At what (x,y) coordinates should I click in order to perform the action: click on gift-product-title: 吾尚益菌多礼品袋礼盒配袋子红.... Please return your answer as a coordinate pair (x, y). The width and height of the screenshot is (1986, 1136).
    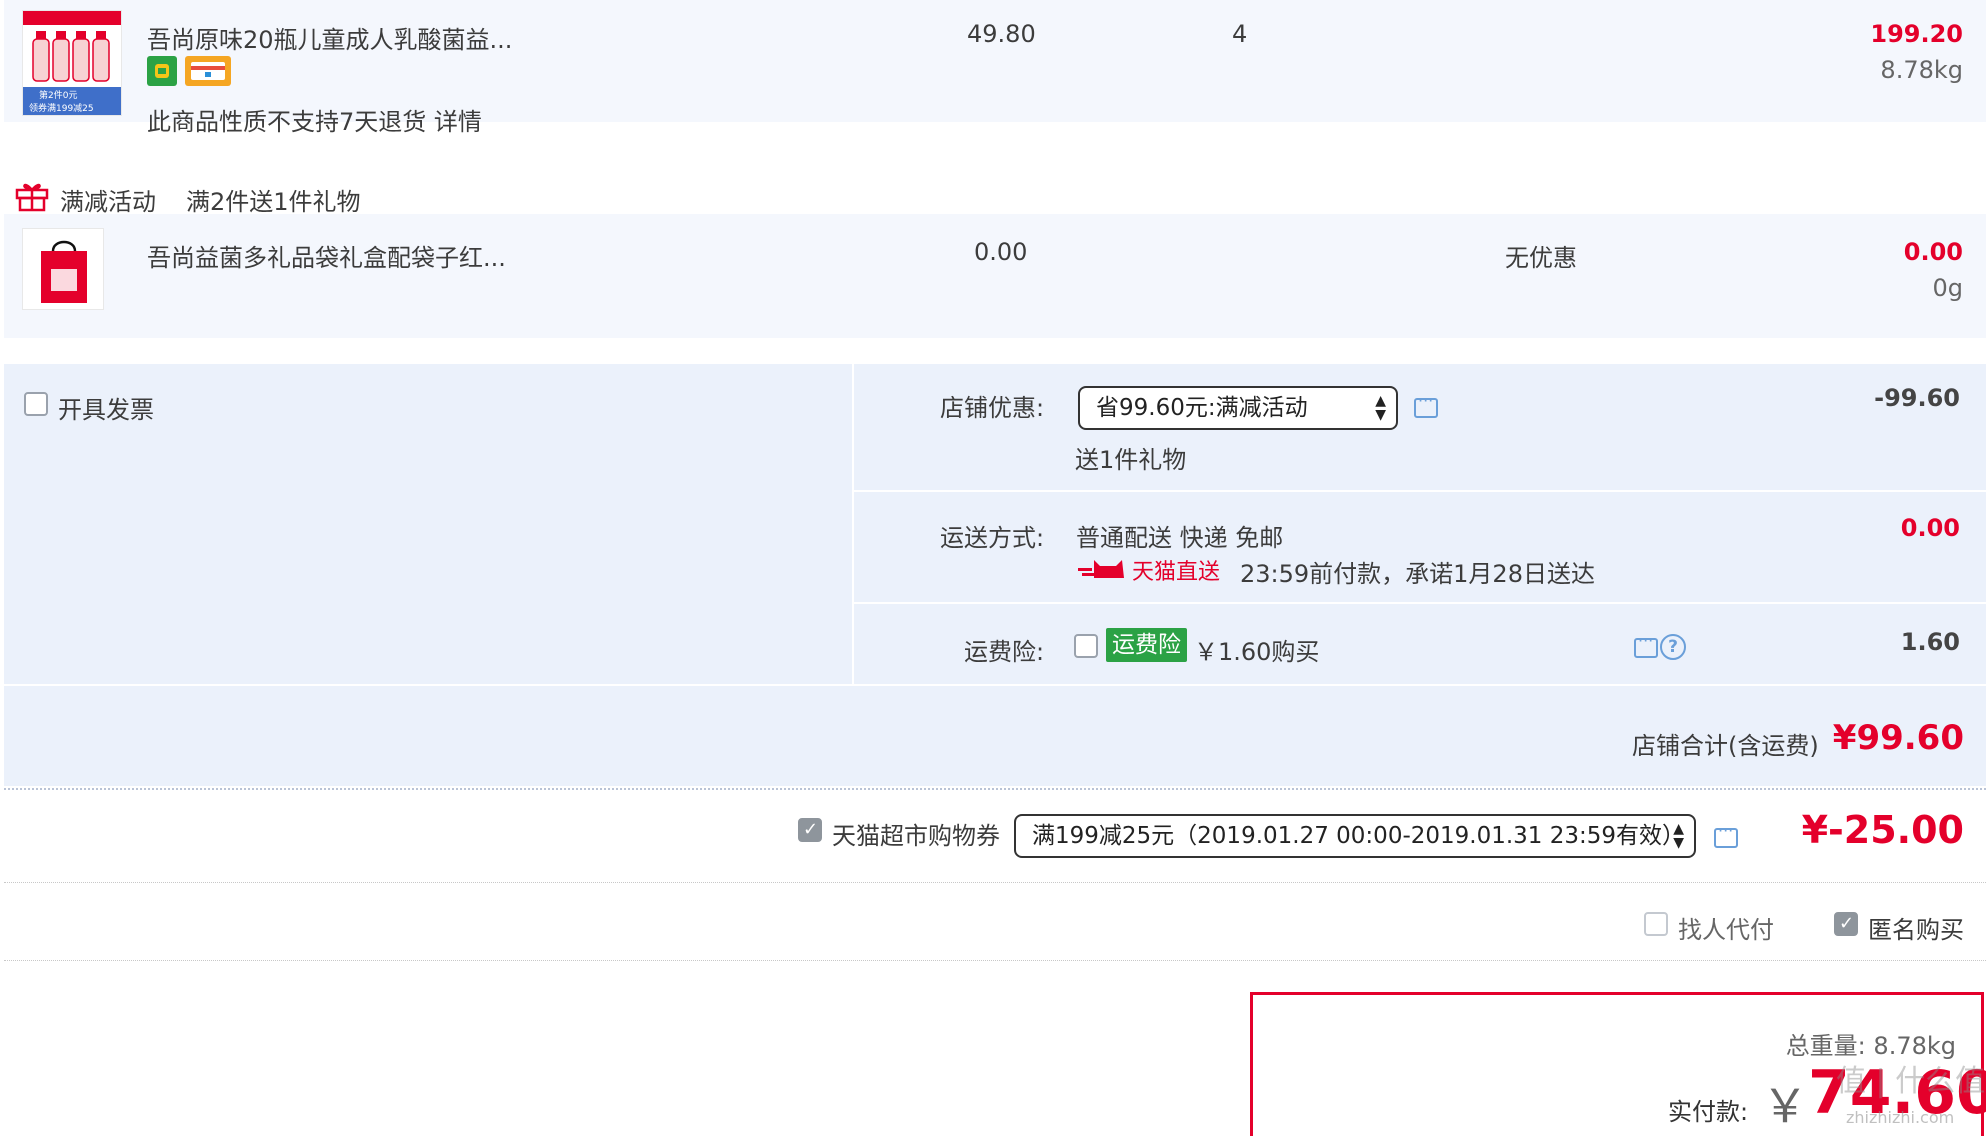
    Looking at the image, I should click on (326, 255).